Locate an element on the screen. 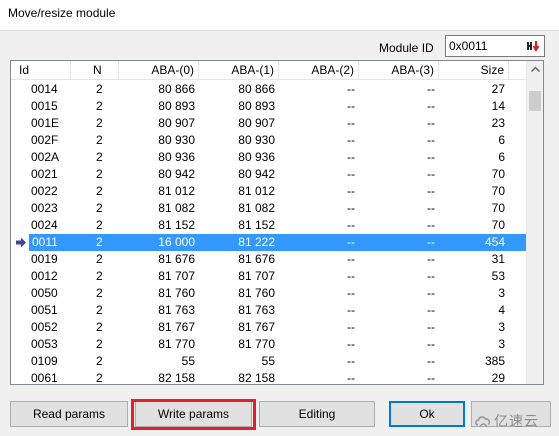 Image resolution: width=559 pixels, height=436 pixels. read-params-button: Read params is located at coordinates (69, 414).